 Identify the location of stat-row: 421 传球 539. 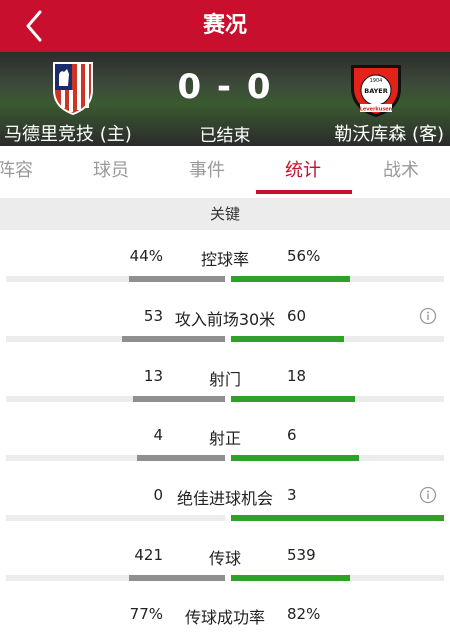
(225, 565).